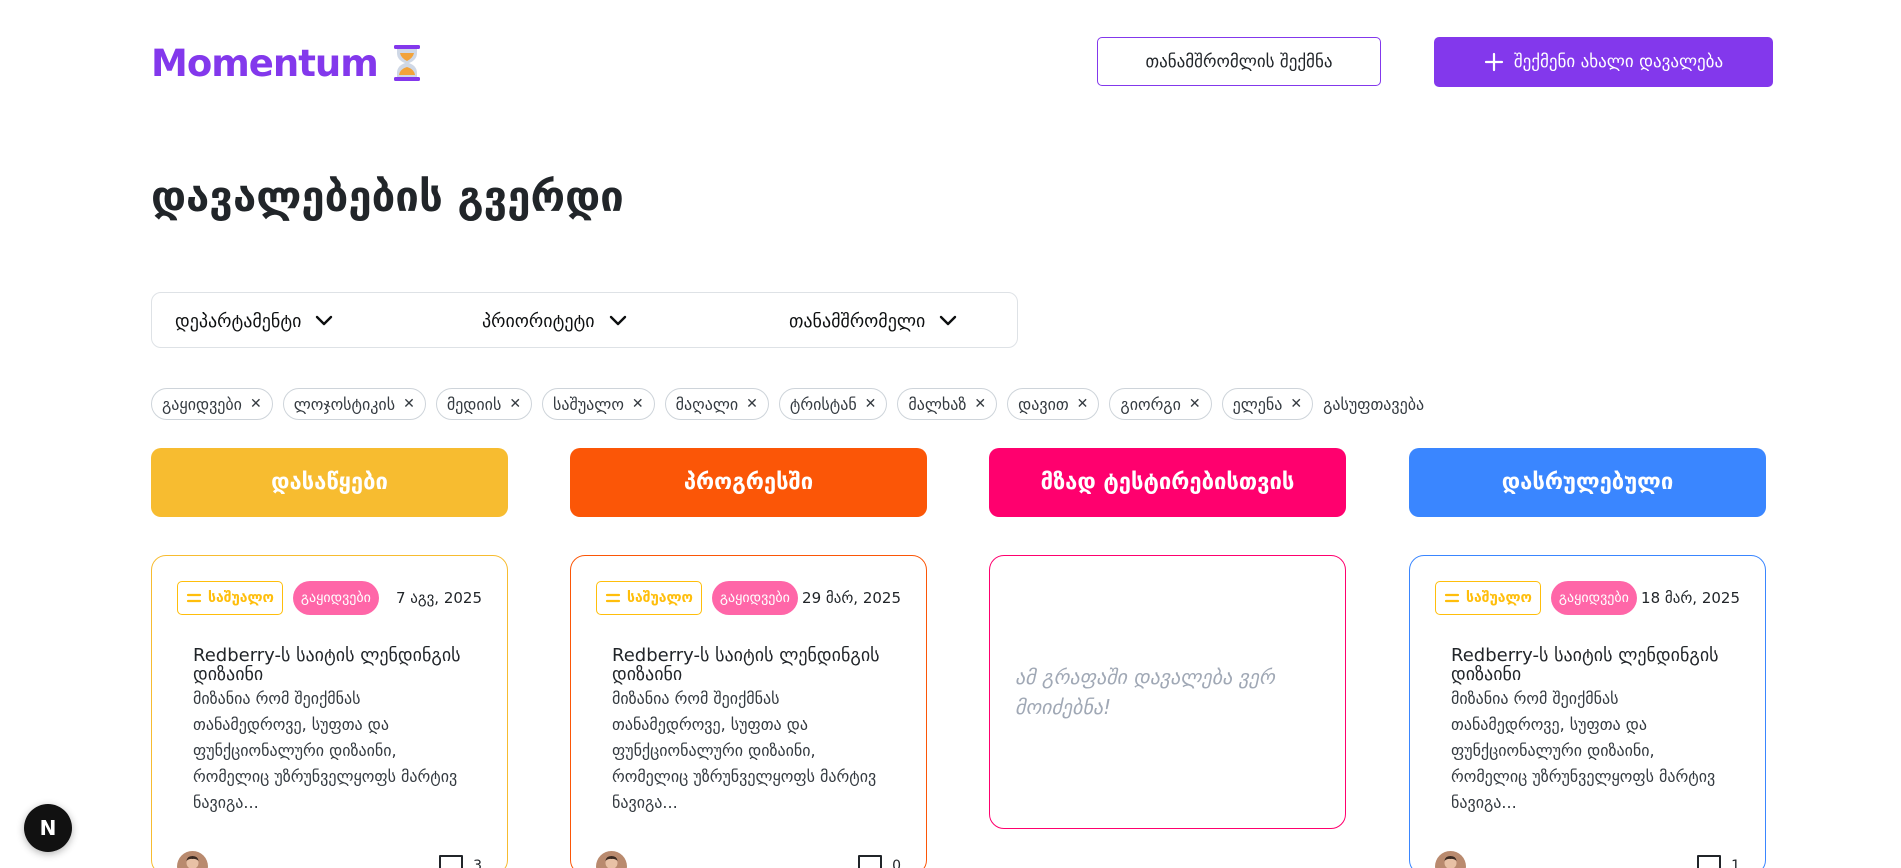  I want to click on empty-column: ამ გრაფაში დავალება ვერ მოიძებნა!, so click(1167, 692).